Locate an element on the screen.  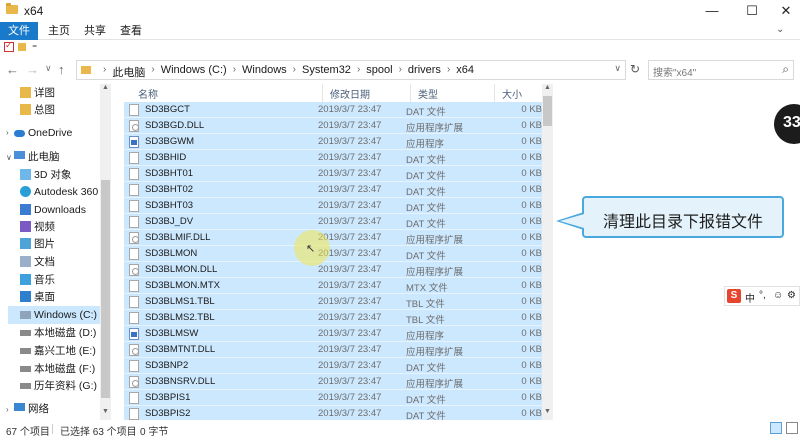
nav-item-general-drawings: 总图 is located at coordinates (60, 110).